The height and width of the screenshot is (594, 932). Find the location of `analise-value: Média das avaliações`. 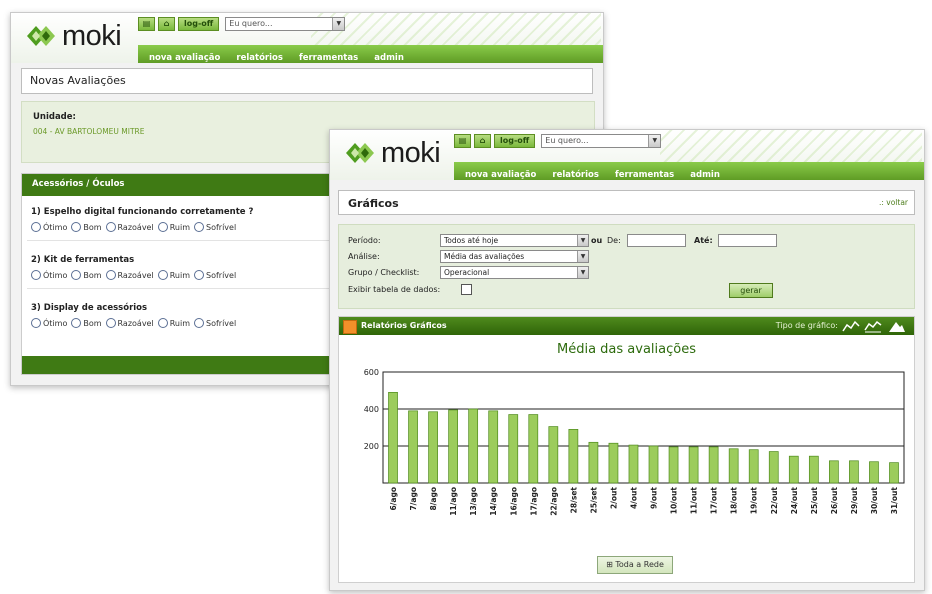

analise-value: Média das avaliações is located at coordinates (484, 256).